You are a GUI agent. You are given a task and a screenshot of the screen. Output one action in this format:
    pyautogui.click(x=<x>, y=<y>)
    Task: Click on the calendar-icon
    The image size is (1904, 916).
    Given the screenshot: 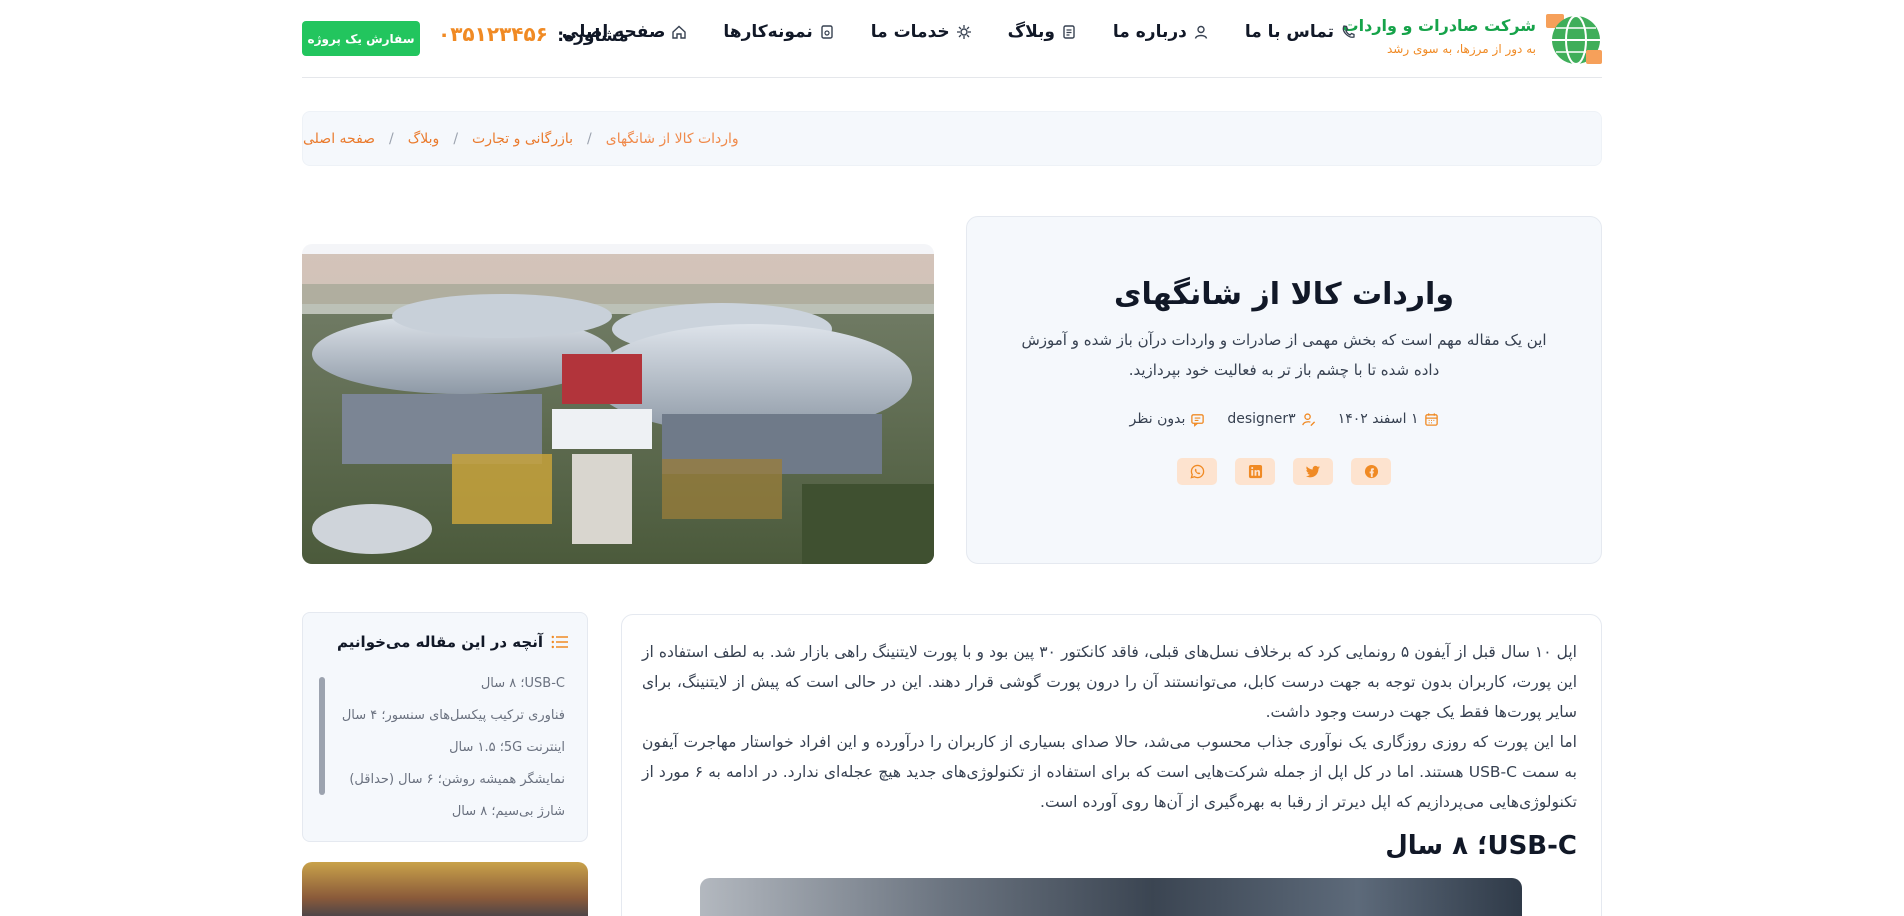 What is the action you would take?
    pyautogui.click(x=1431, y=419)
    